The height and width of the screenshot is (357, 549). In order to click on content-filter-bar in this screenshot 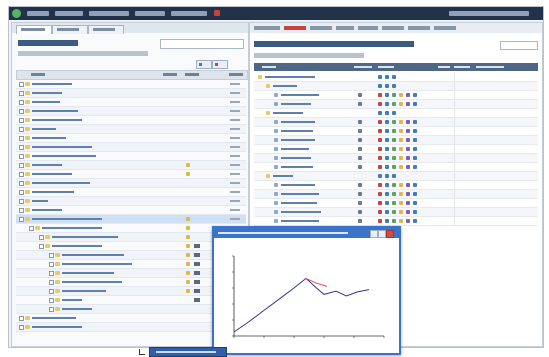, I will do `click(309, 55)`.